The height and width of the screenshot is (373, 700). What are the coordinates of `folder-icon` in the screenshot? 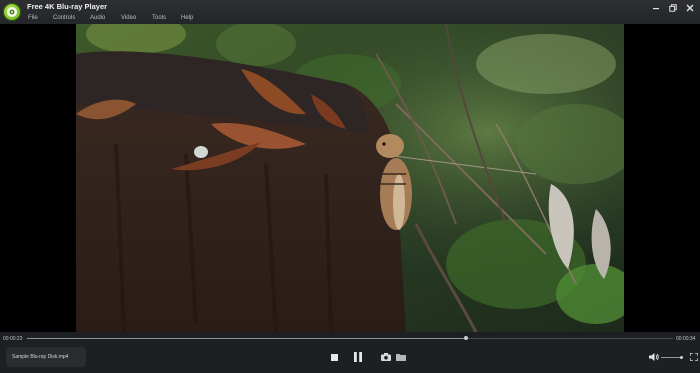 It's located at (401, 357).